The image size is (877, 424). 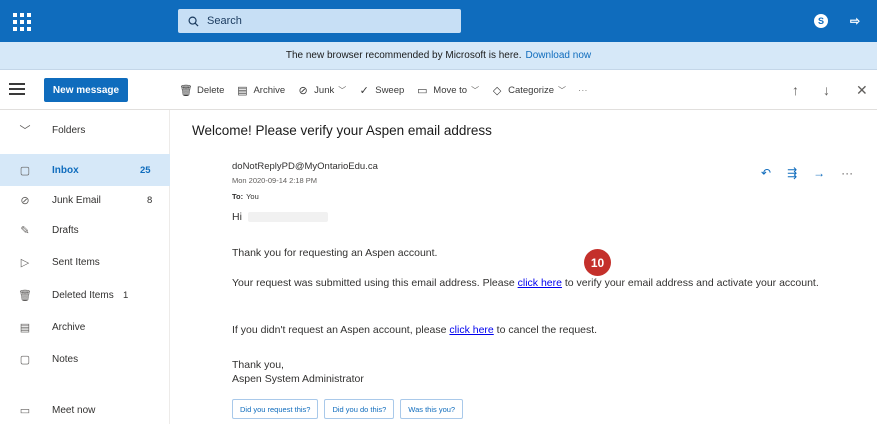 I want to click on sidebar-item-archive: ▤ Archive, so click(x=85, y=327).